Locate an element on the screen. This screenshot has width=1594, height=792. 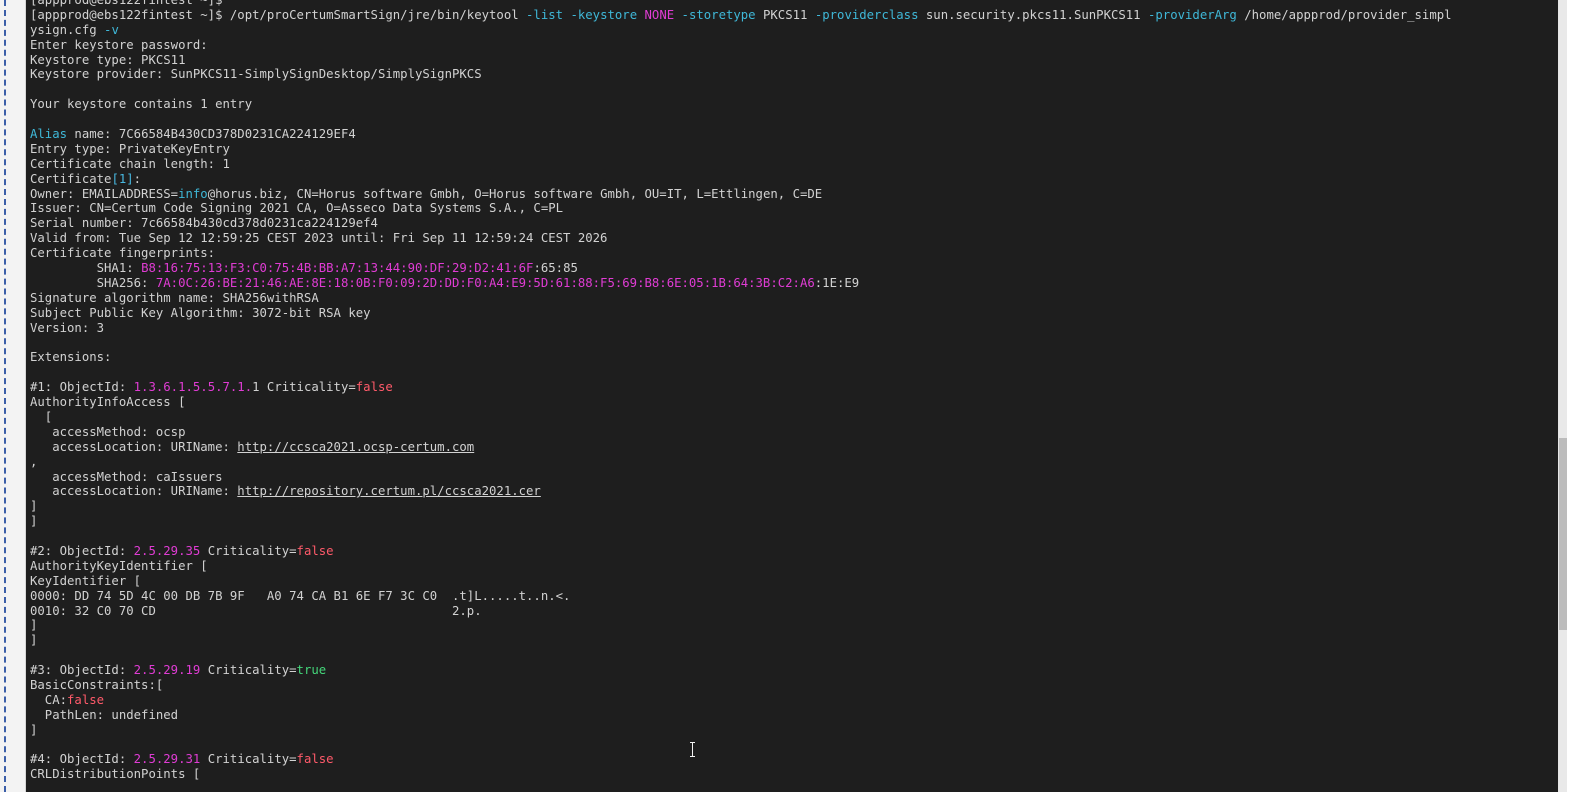
url-link: http://ccsca2021.ocsp-certum.com is located at coordinates (355, 447).